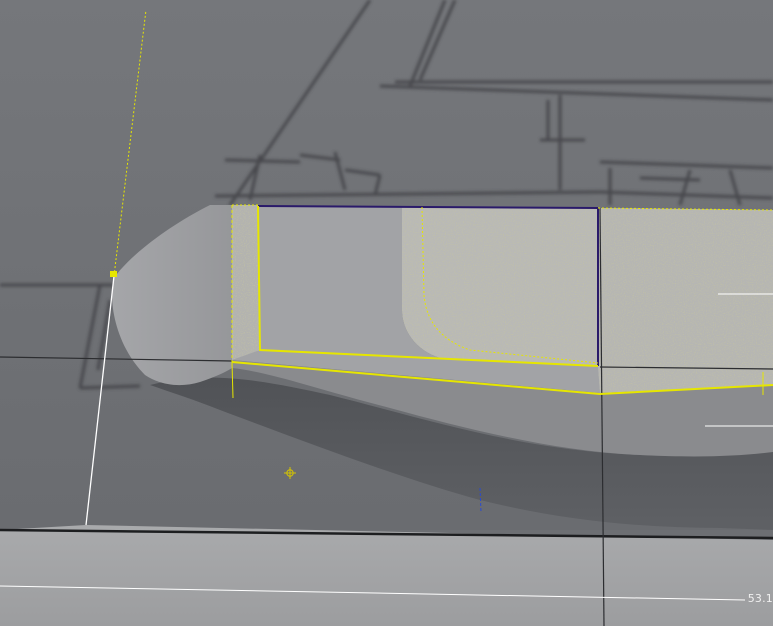 The image size is (773, 626). Describe the element at coordinates (685, 300) in the screenshot. I see `textured-face-right` at that location.